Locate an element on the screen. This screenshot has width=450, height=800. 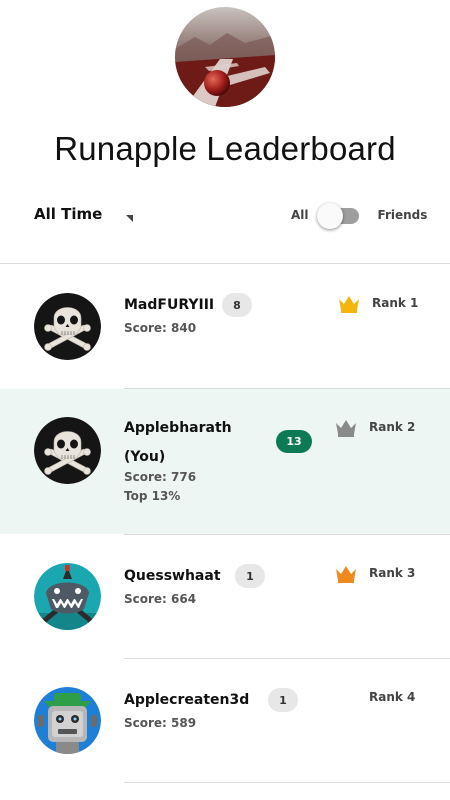
toggle-knob is located at coordinates (329, 216).